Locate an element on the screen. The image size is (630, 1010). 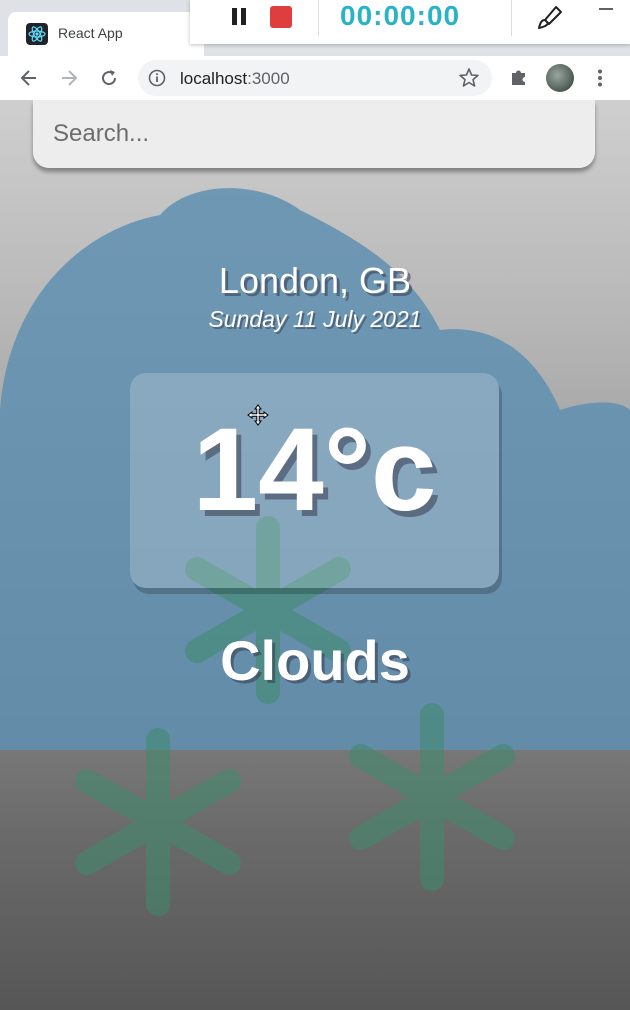
search-input is located at coordinates (314, 134).